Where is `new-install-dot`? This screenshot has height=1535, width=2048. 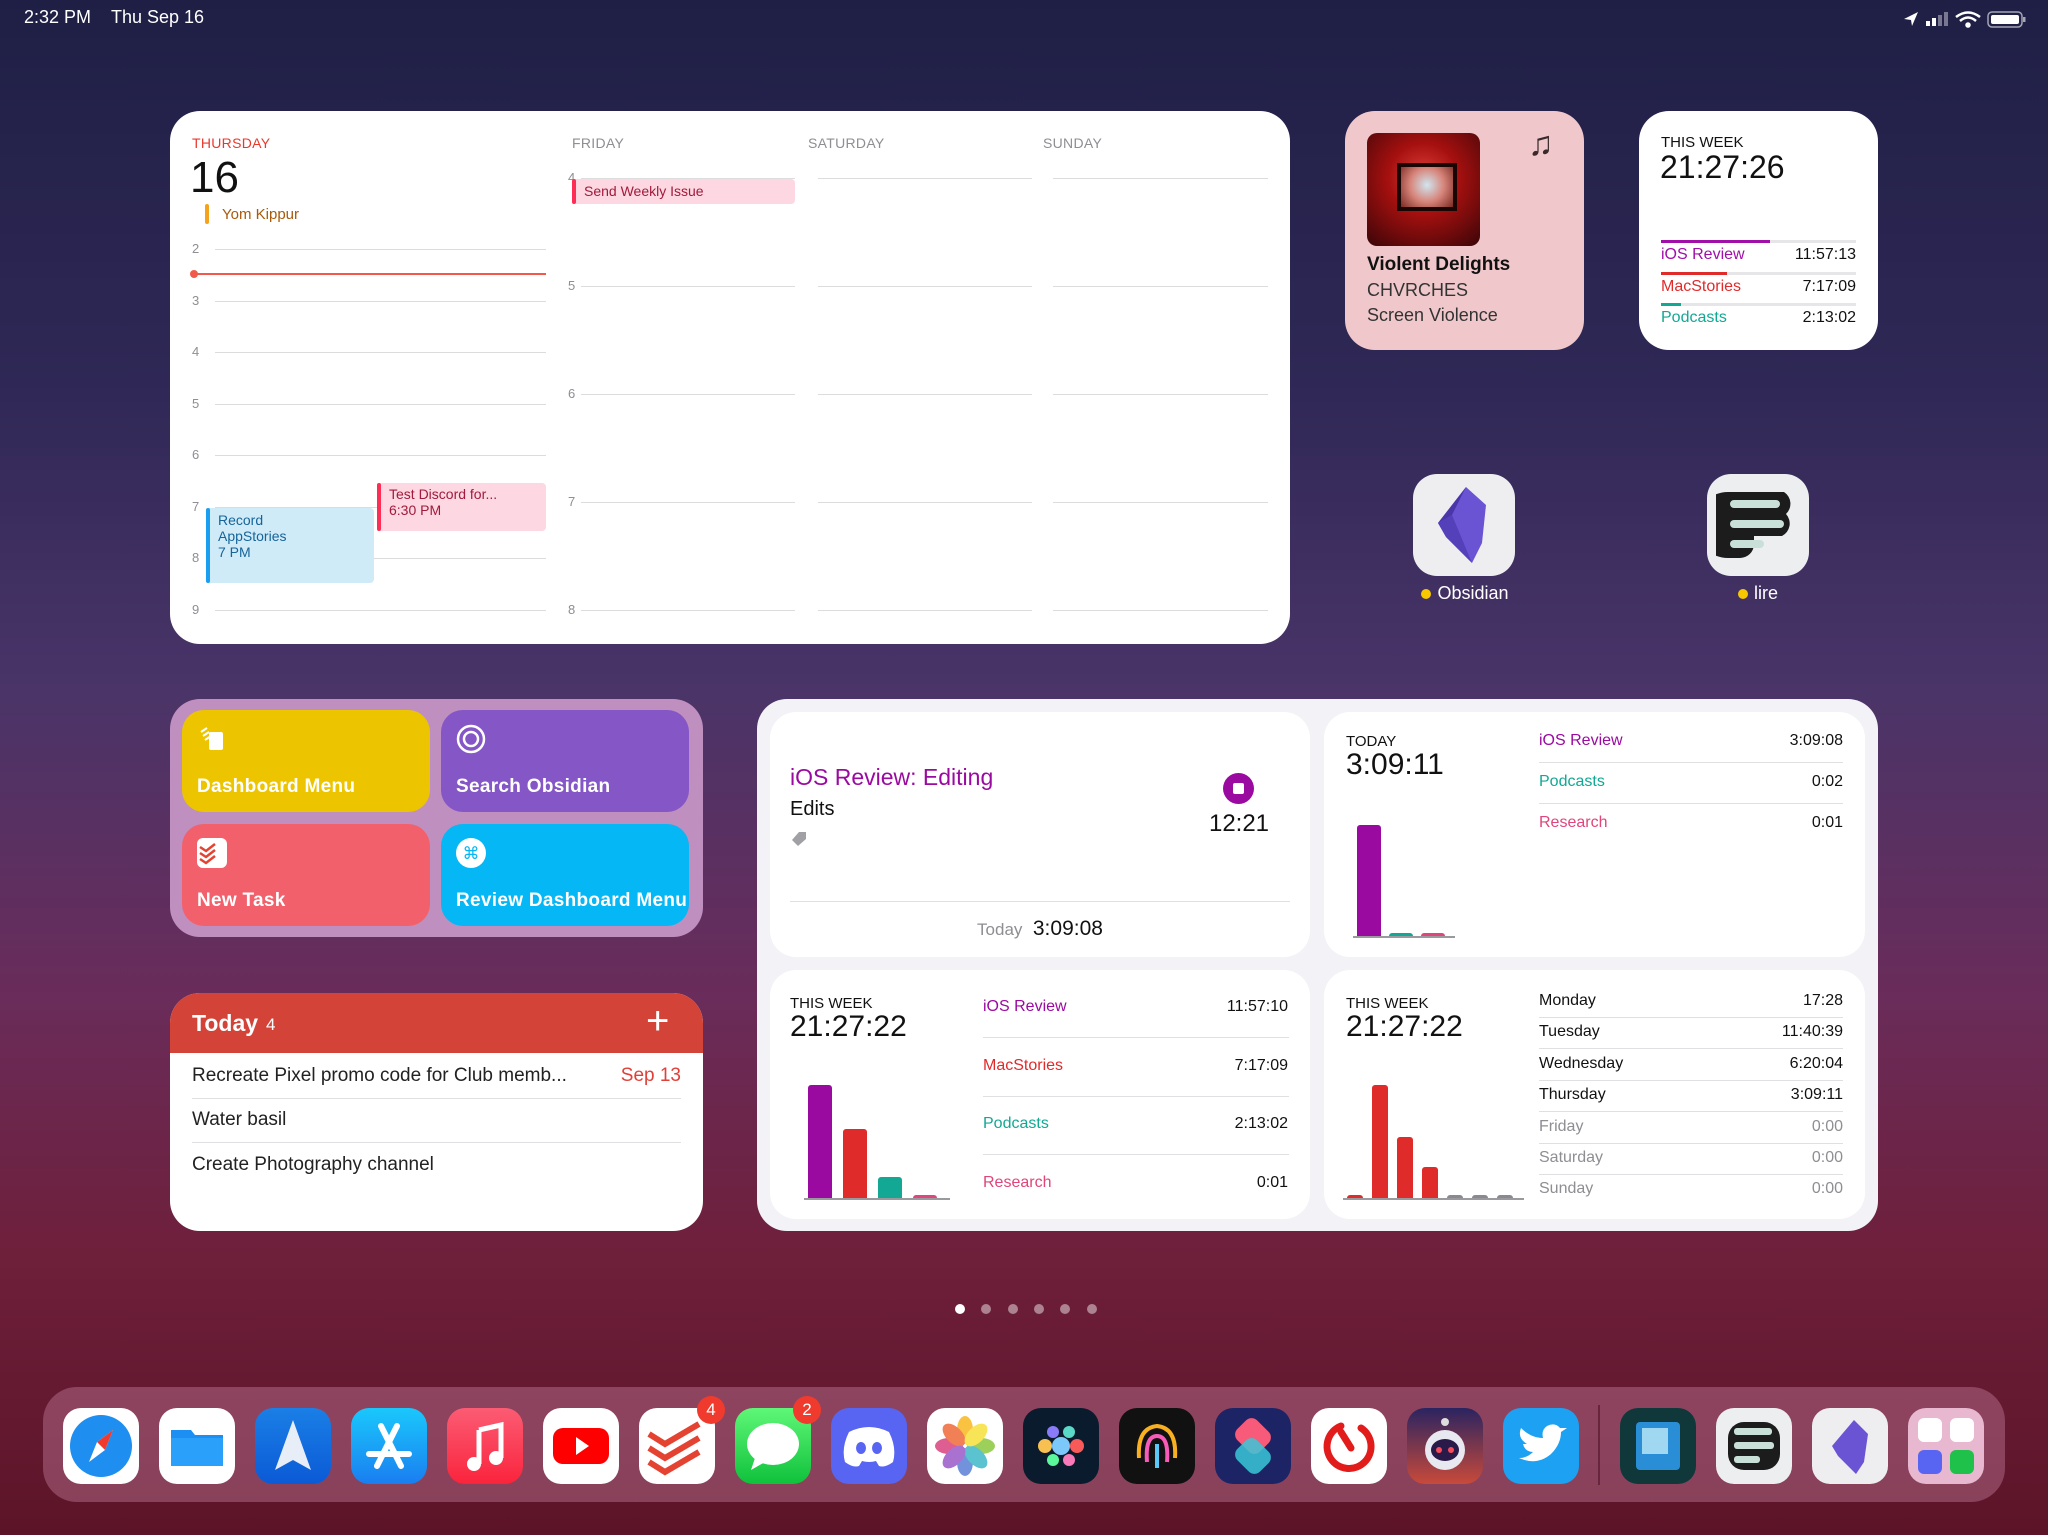 new-install-dot is located at coordinates (1426, 594).